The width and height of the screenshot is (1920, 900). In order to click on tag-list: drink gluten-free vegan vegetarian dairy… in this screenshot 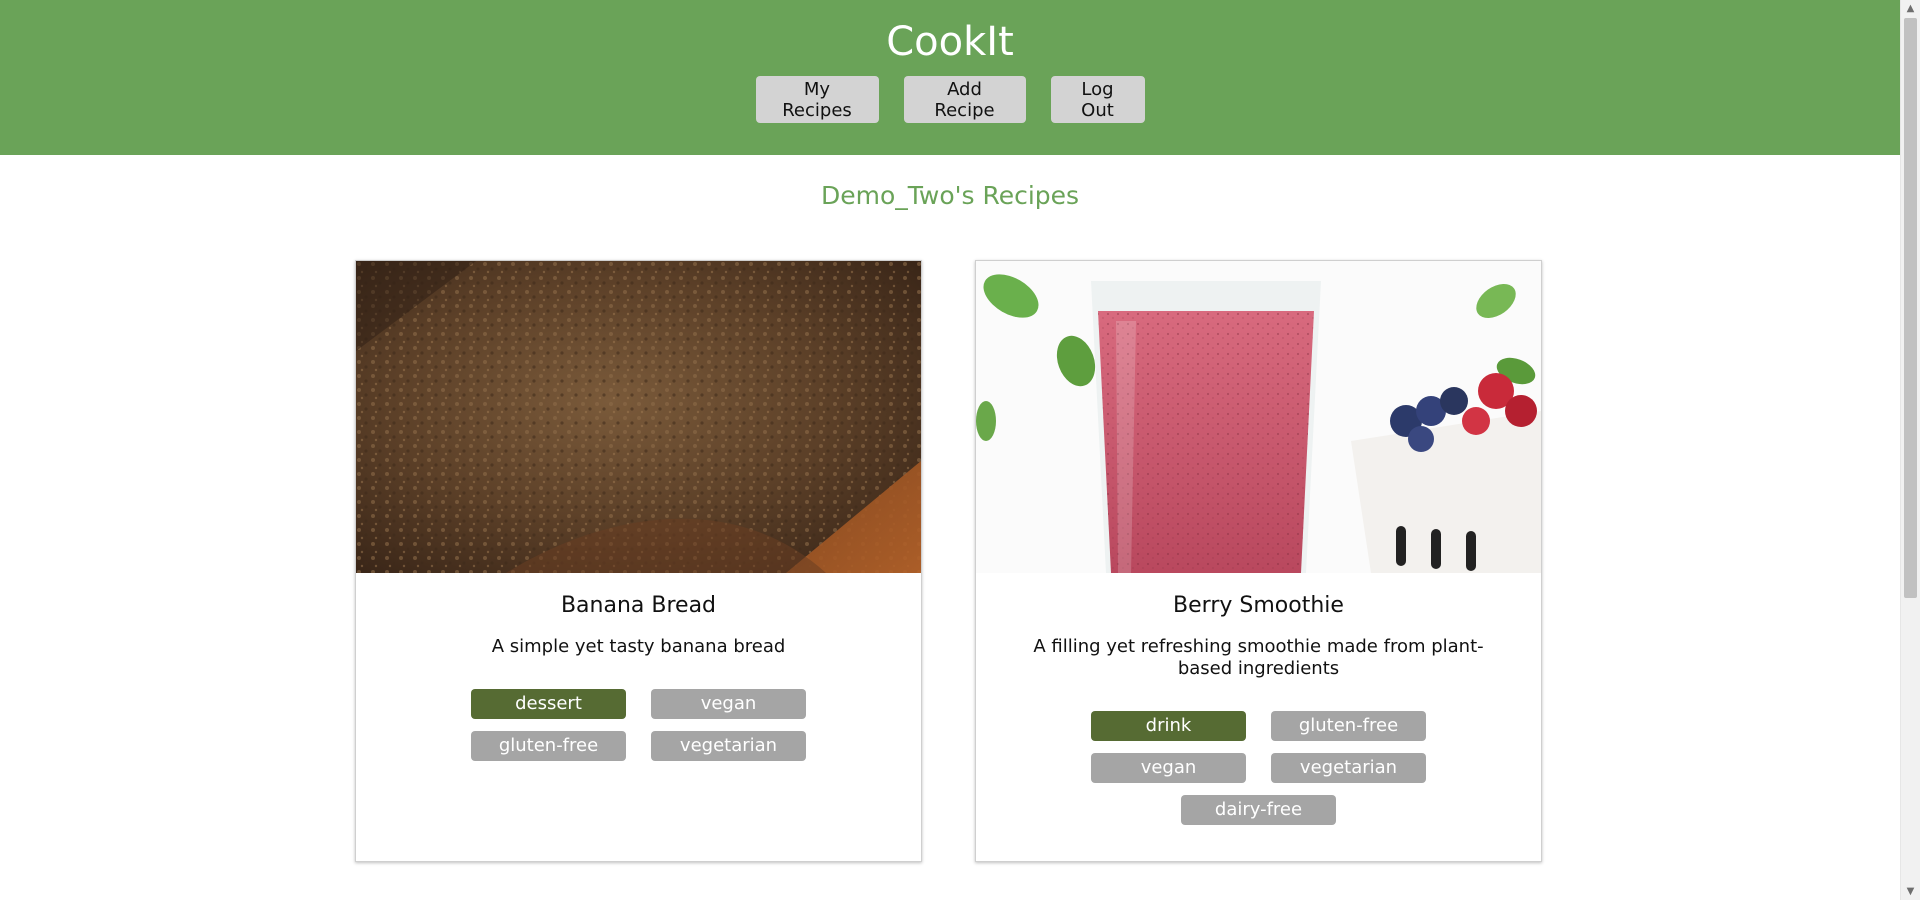, I will do `click(1258, 768)`.